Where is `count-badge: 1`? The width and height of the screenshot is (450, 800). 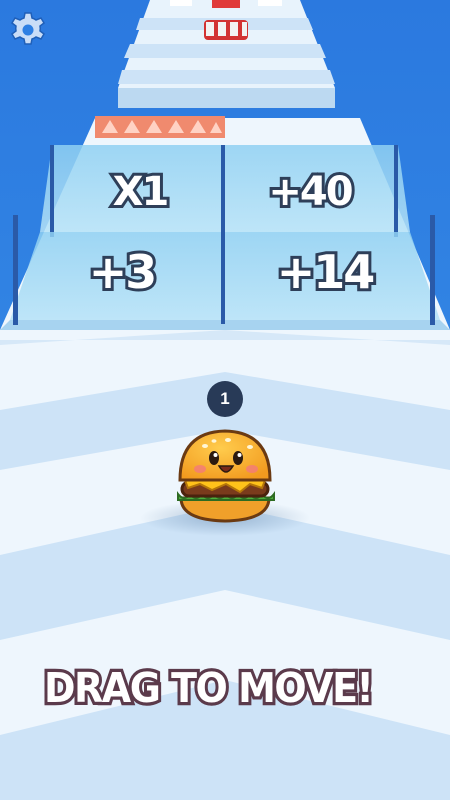 count-badge: 1 is located at coordinates (225, 399).